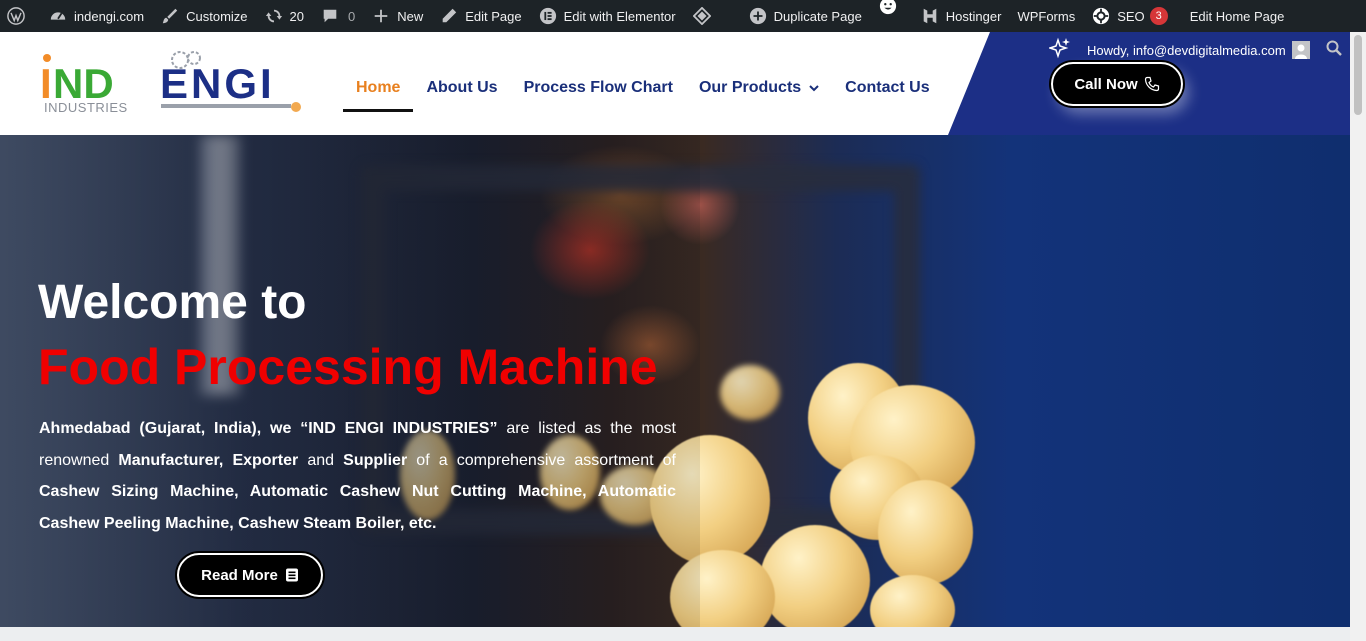 The image size is (1366, 641). Describe the element at coordinates (274, 16) in the screenshot. I see `updates-icon` at that location.